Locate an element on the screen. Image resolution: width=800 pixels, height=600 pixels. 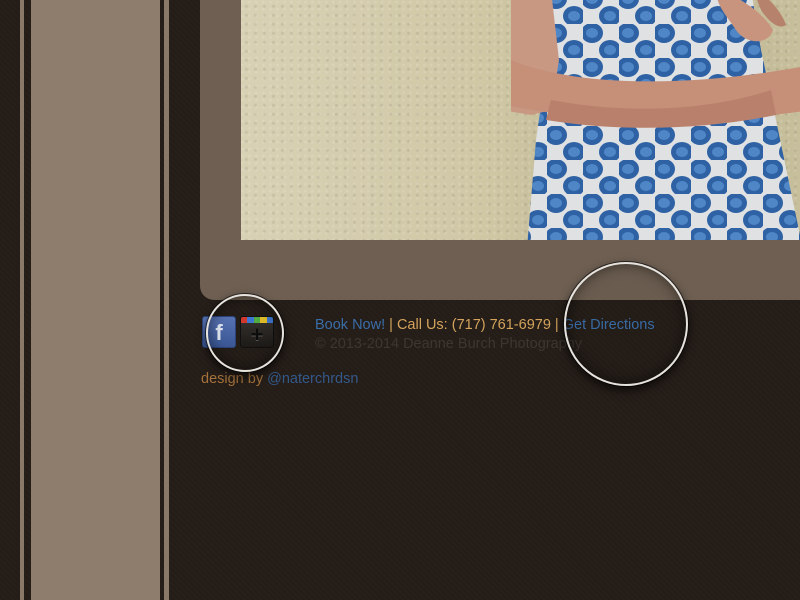
sidebar-outer-rule is located at coordinates (22, 300).